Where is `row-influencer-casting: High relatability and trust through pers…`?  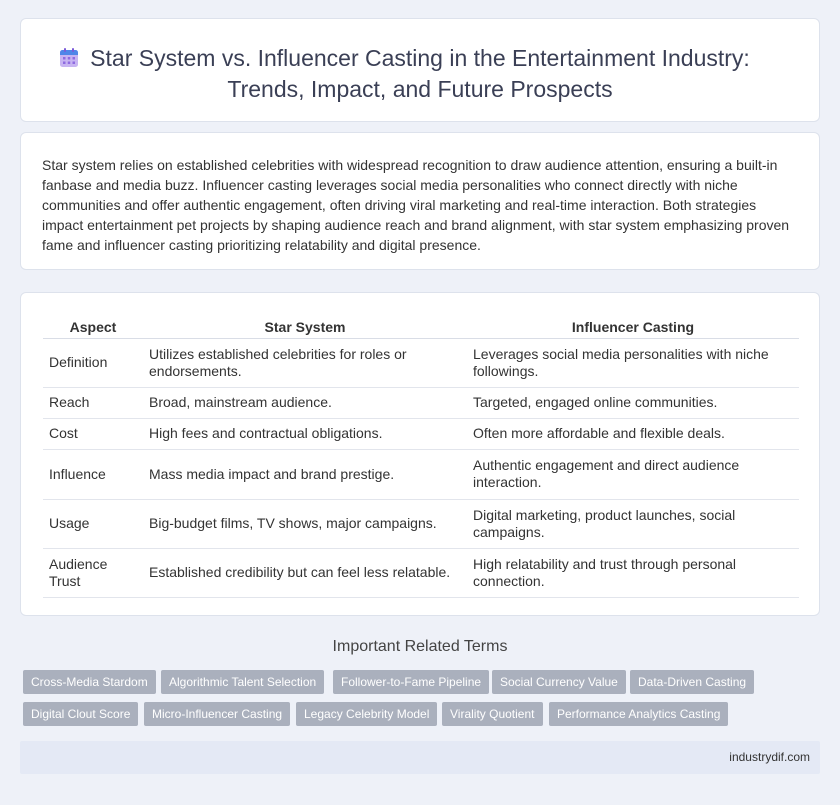 row-influencer-casting: High relatability and trust through pers… is located at coordinates (633, 573).